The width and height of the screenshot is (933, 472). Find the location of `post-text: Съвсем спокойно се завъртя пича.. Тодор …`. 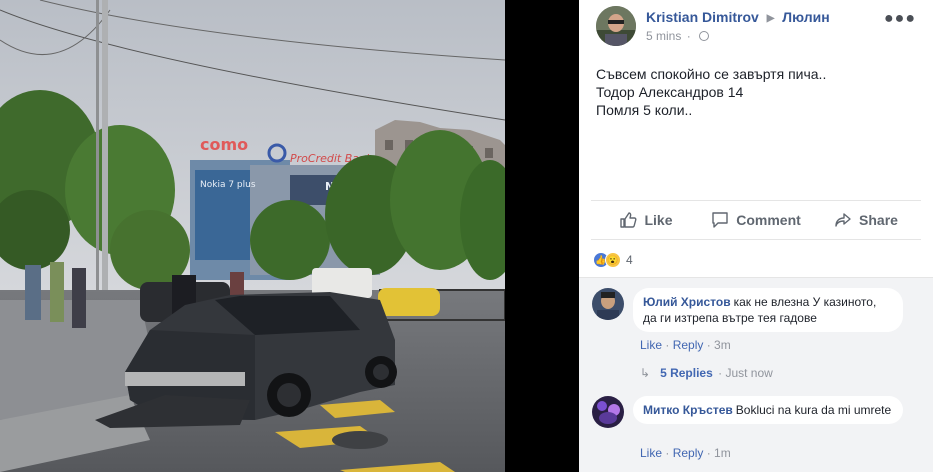

post-text: Съвсем спокойно се завъртя пича.. Тодор … is located at coordinates (711, 92).